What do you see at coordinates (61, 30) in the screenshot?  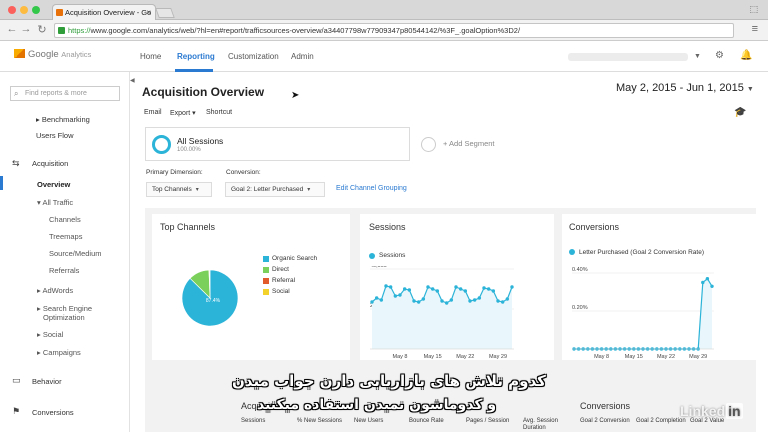 I see `lock-icon` at bounding box center [61, 30].